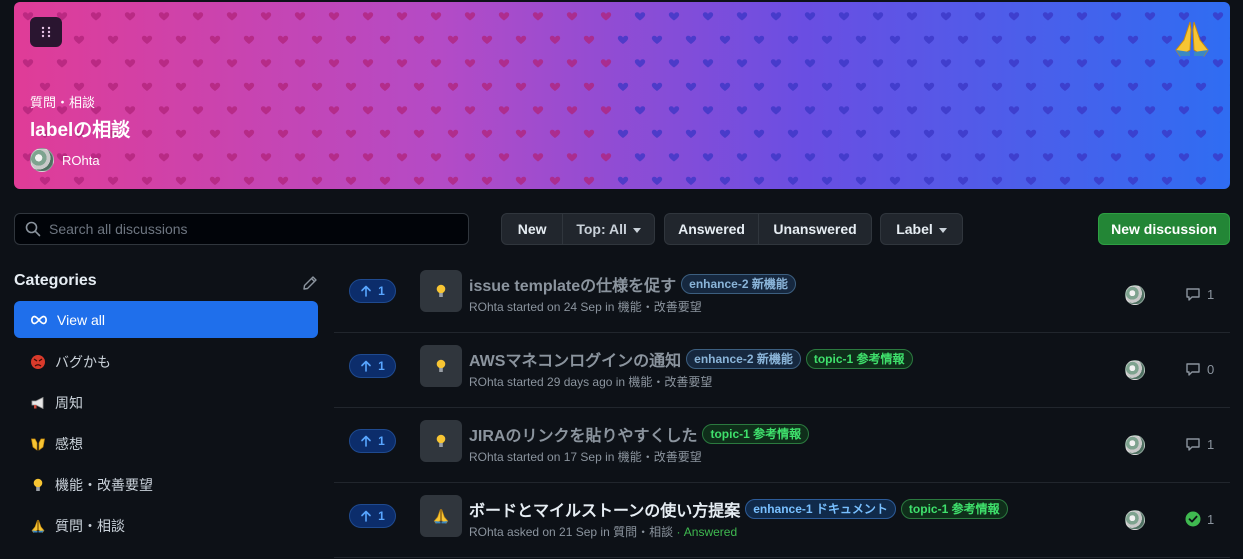  What do you see at coordinates (604, 509) in the screenshot?
I see `discussion-title-link: ボードとマイルストーンの使い方提案` at bounding box center [604, 509].